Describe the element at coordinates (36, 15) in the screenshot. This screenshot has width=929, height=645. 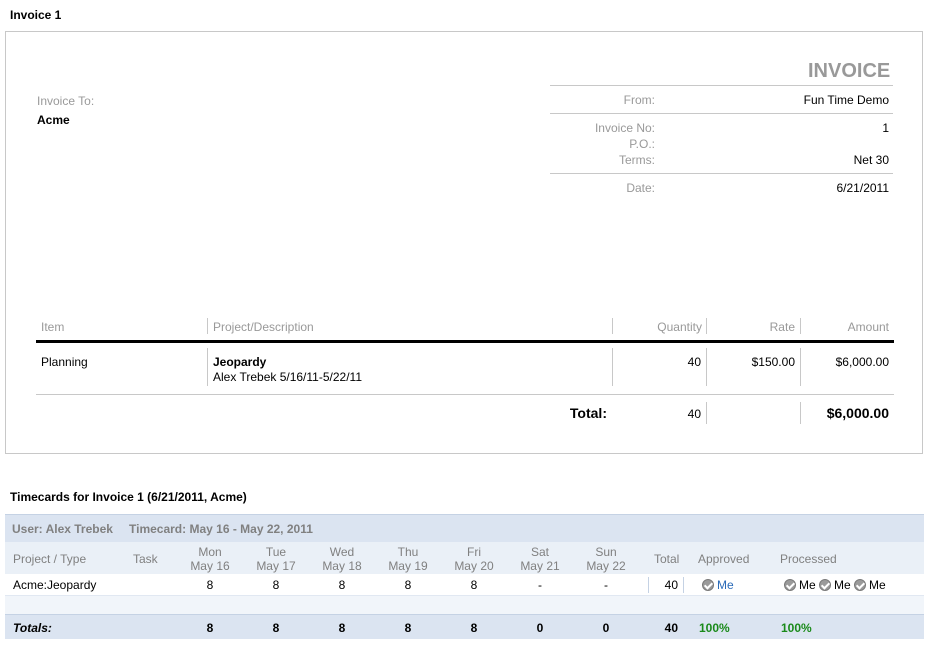
I see `page-title: Invoice 1` at that location.